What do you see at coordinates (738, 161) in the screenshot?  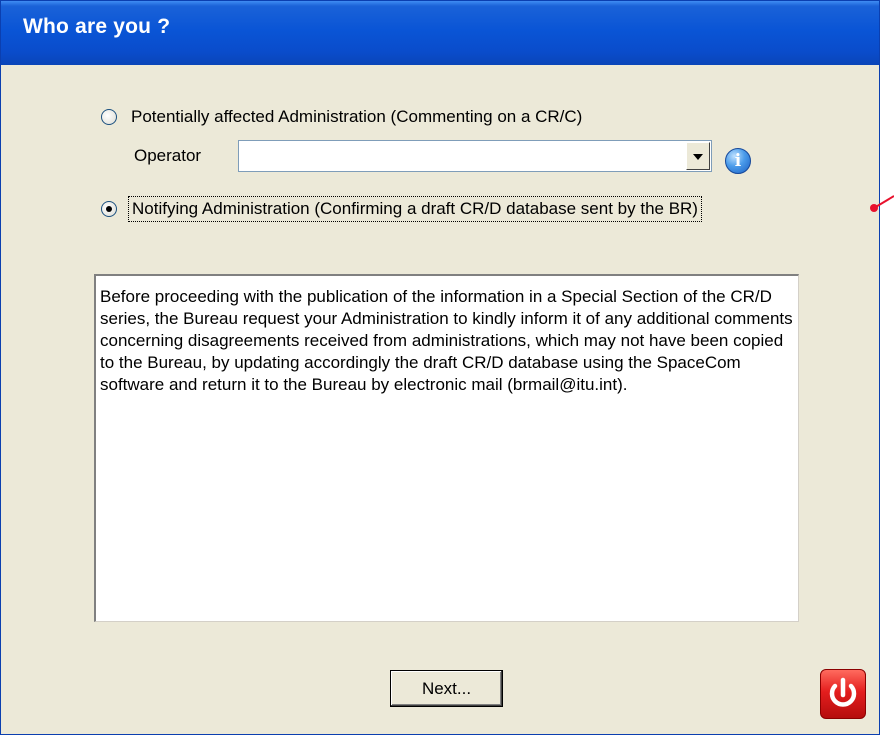 I see `info-icon: i` at bounding box center [738, 161].